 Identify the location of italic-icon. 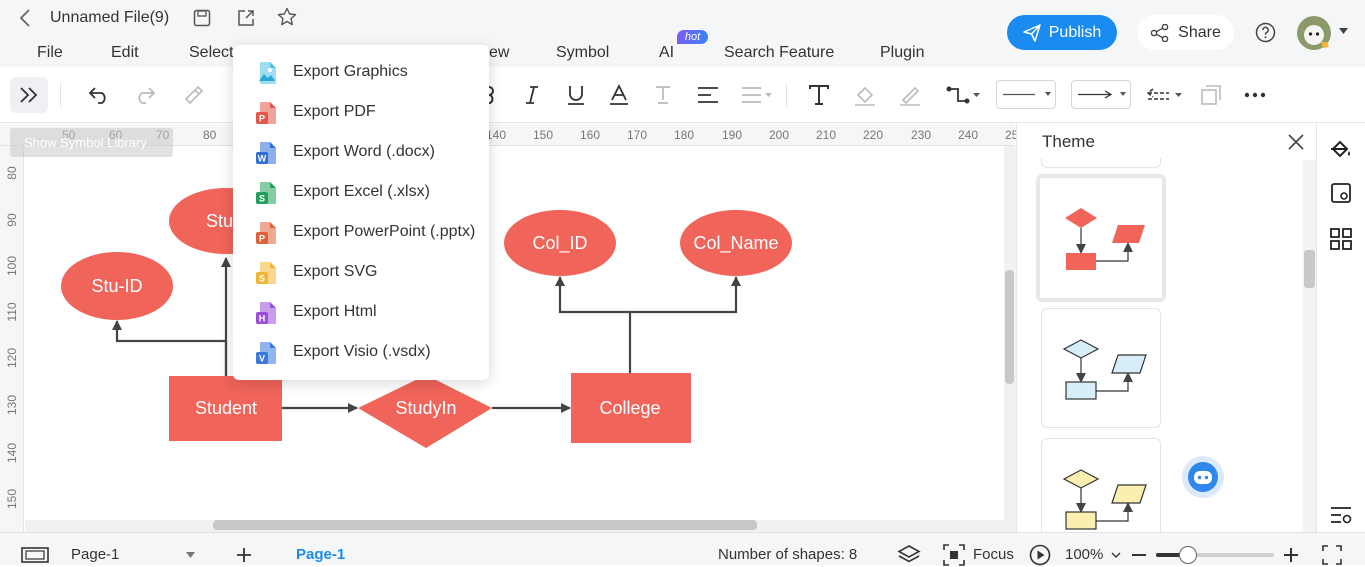
(532, 95).